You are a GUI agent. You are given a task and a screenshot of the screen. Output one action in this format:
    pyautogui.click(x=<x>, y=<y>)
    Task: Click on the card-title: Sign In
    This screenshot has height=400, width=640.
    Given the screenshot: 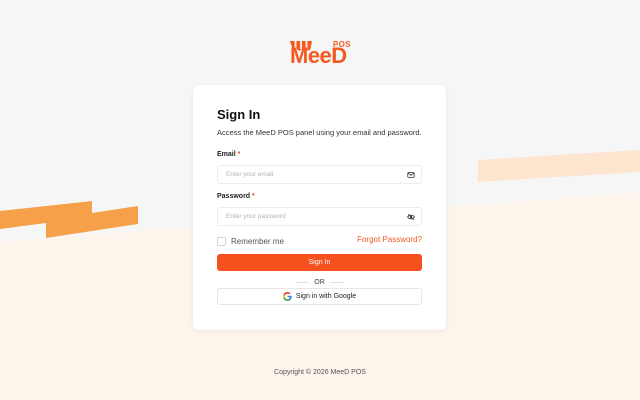 What is the action you would take?
    pyautogui.click(x=239, y=114)
    